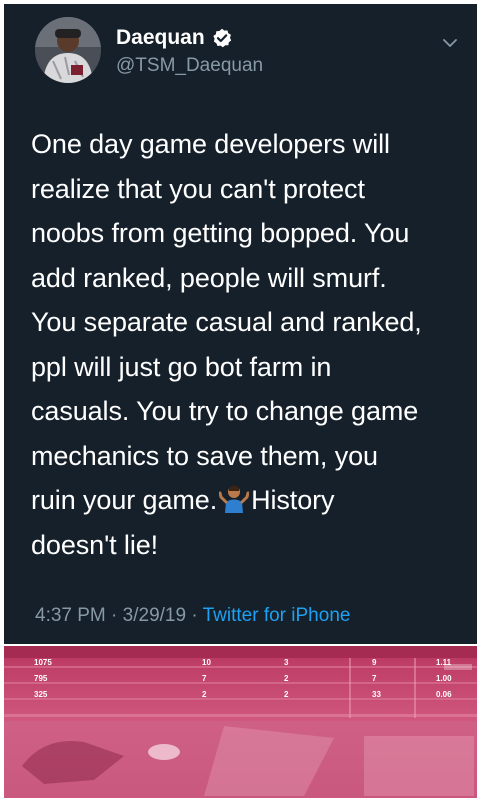 Image resolution: width=481 pixels, height=800 pixels. Describe the element at coordinates (181, 366) in the screenshot. I see `tweet-text-line: ppl will just go bot farm in` at that location.